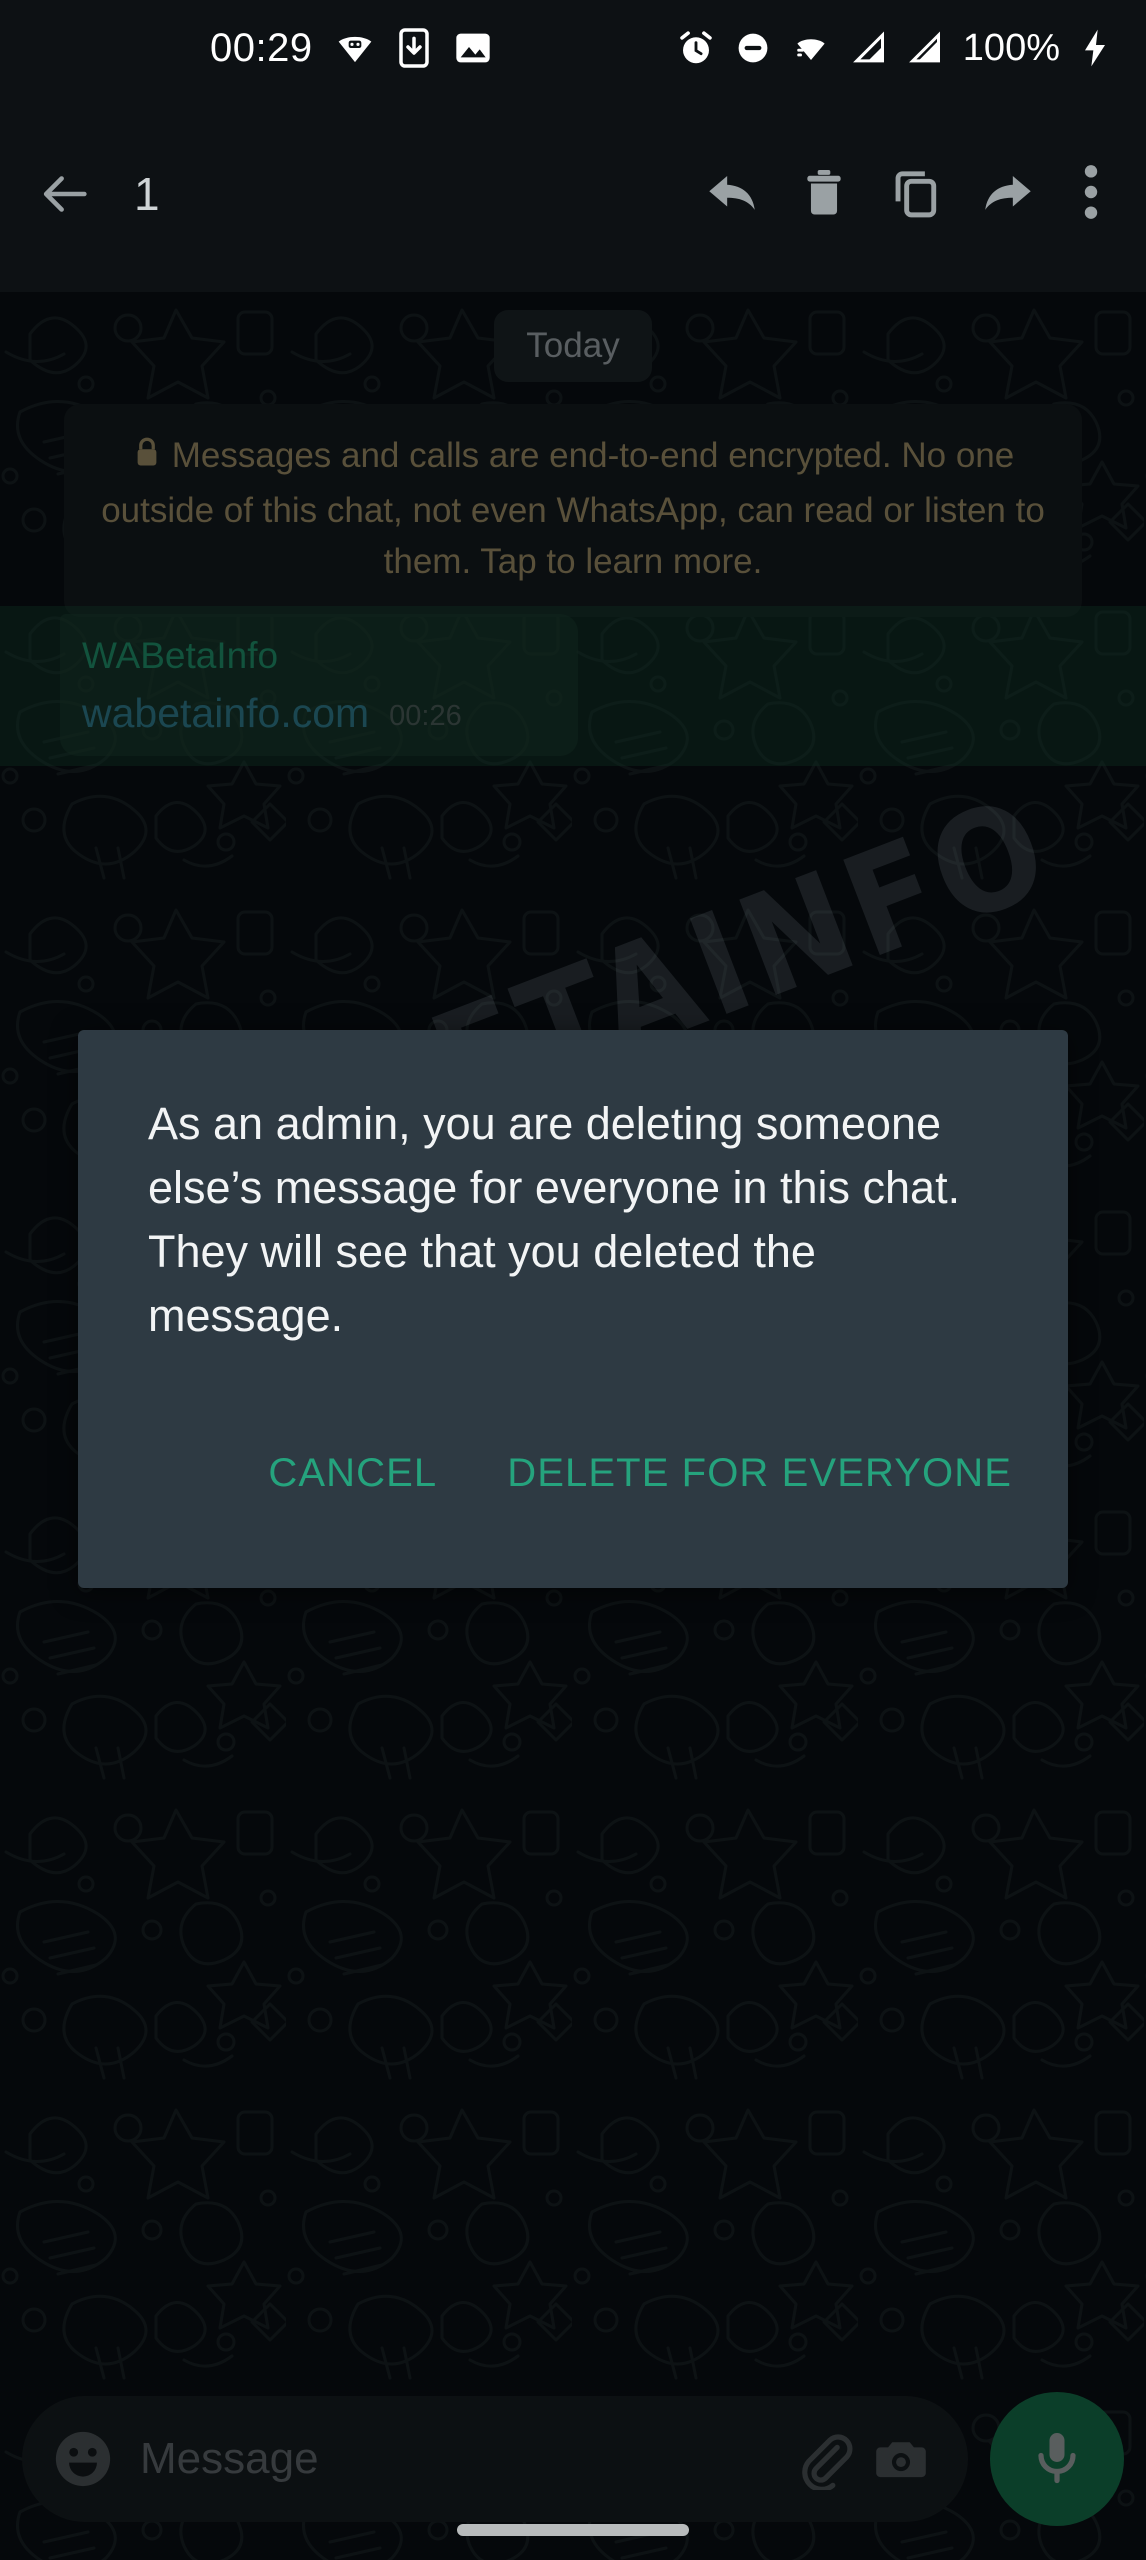 The width and height of the screenshot is (1146, 2560). I want to click on toolbar-actions, so click(907, 194).